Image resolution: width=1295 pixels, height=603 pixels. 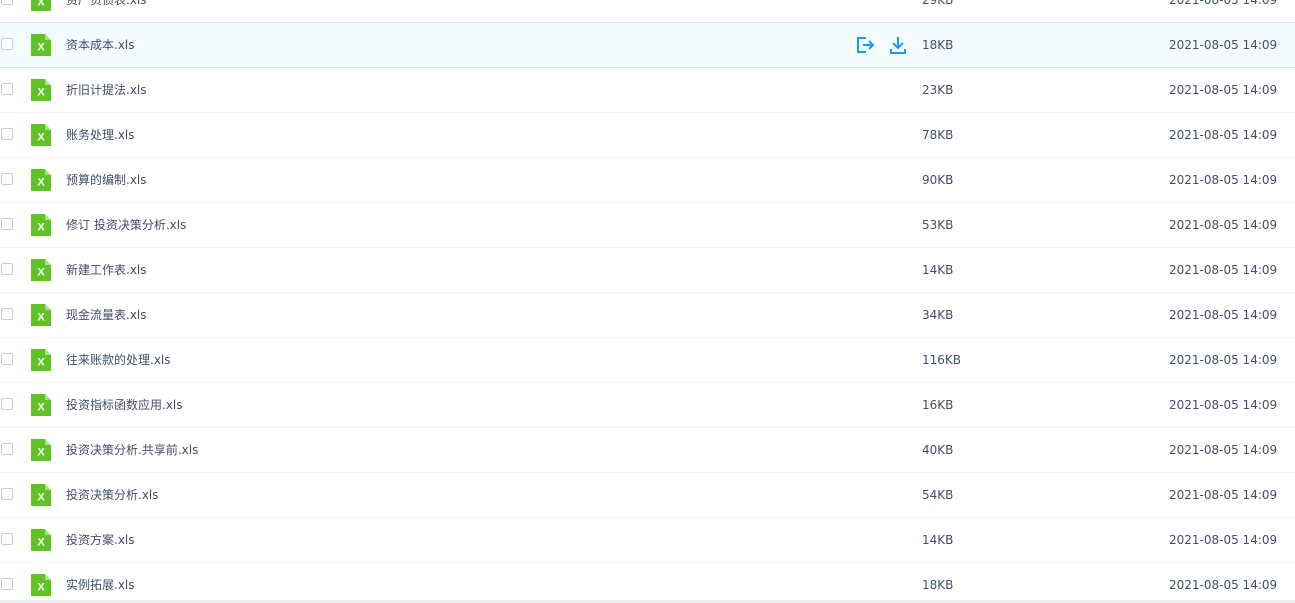 I want to click on file-row: X 修订 投资决策分析.xls 53KB 2021-08-05 14:09, so click(x=647, y=225).